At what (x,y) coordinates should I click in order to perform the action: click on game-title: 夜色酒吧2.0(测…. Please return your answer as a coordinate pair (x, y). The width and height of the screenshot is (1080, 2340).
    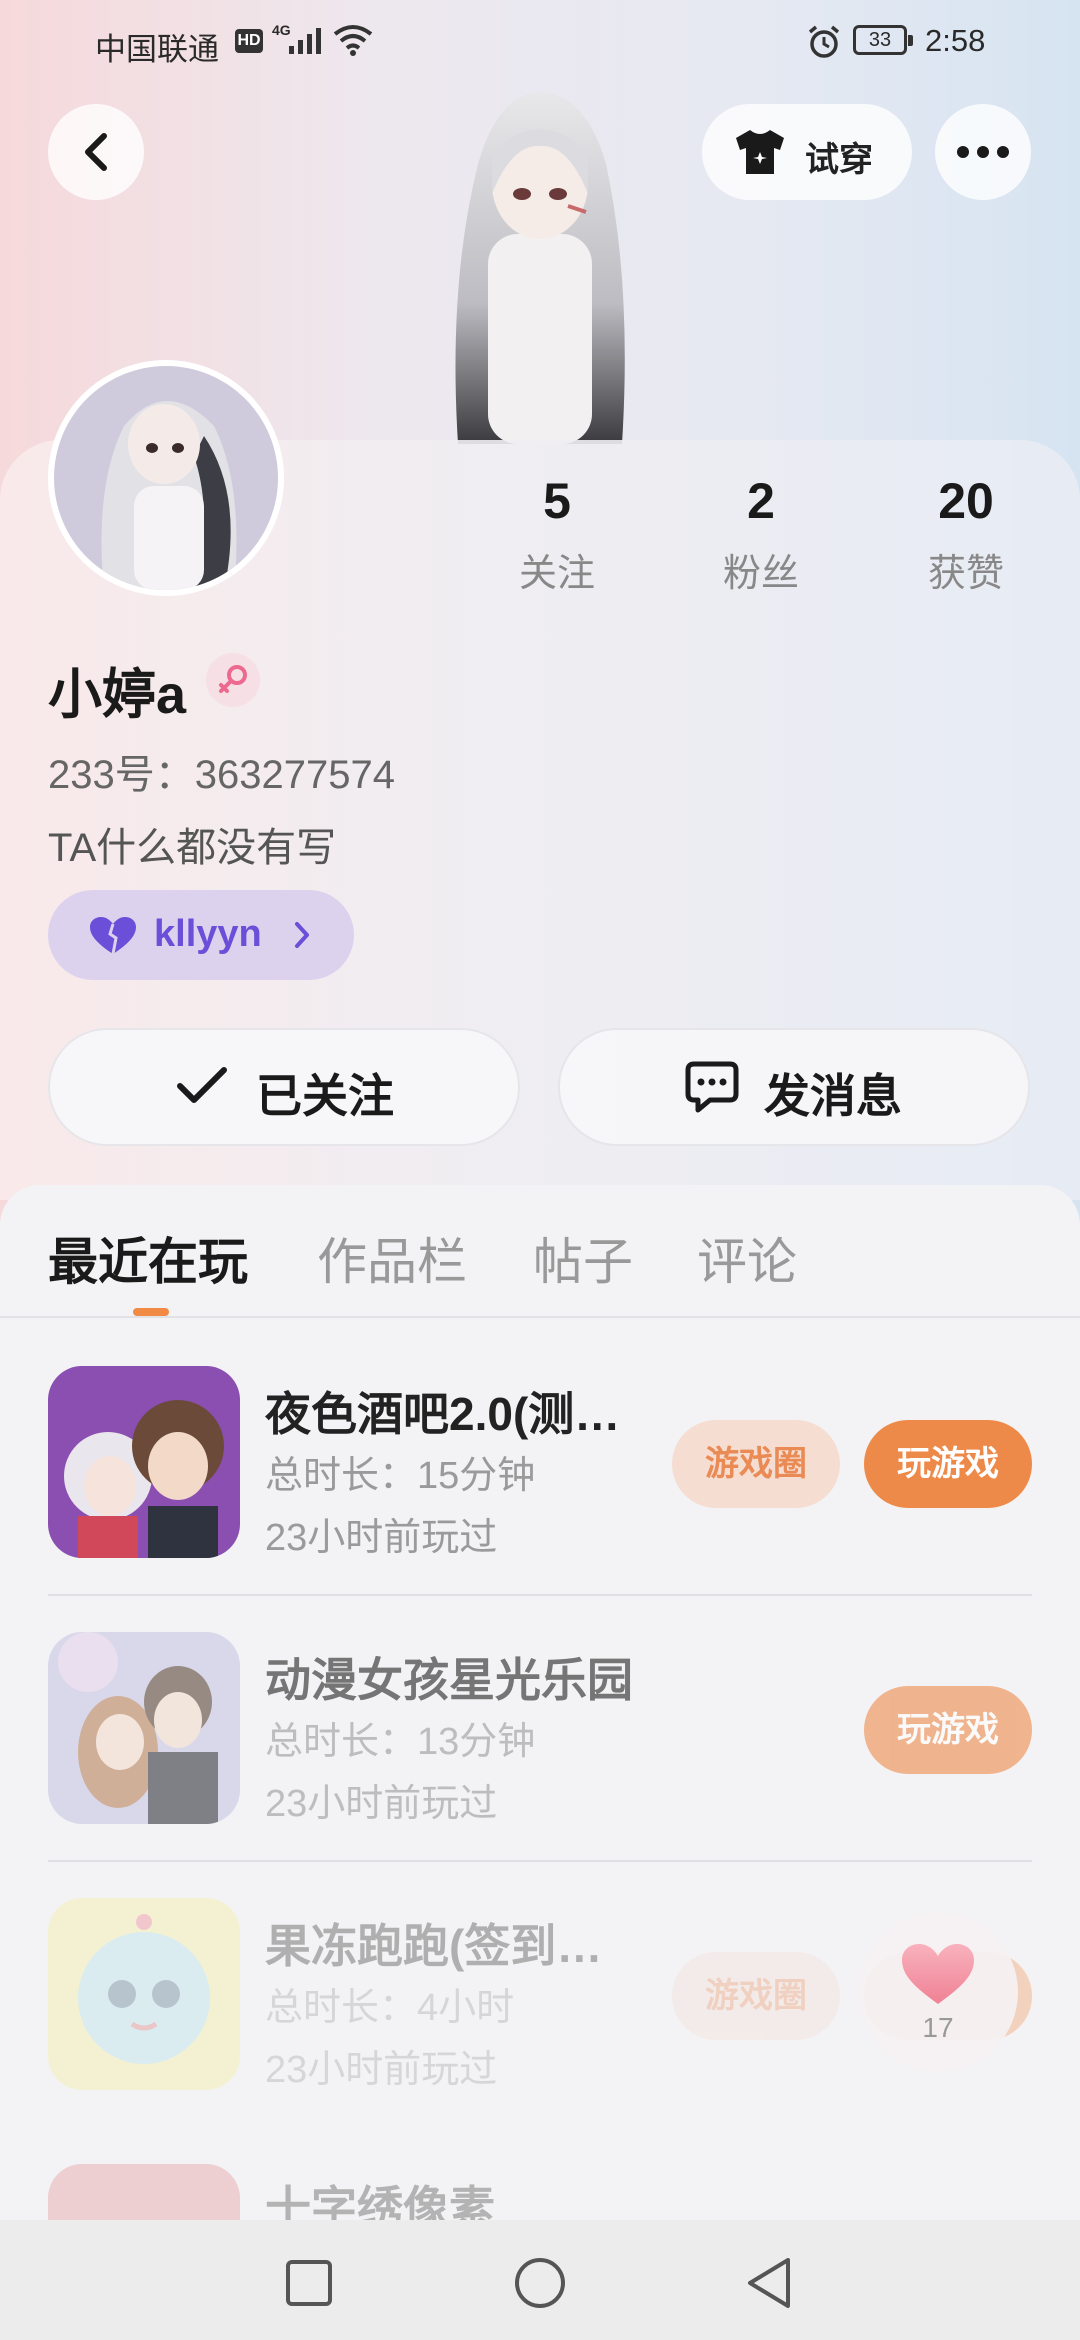
    Looking at the image, I should click on (443, 1414).